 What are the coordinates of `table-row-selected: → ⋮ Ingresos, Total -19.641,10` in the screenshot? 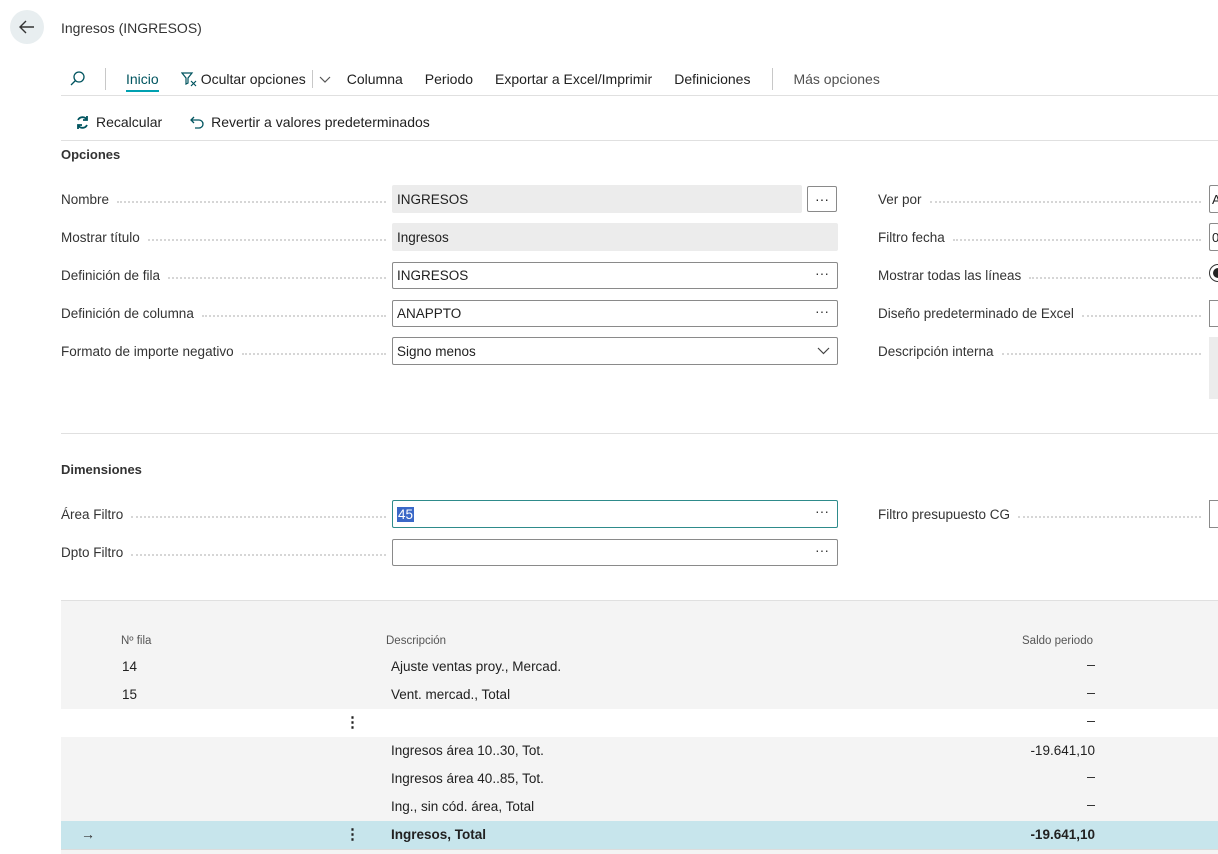 It's located at (639, 835).